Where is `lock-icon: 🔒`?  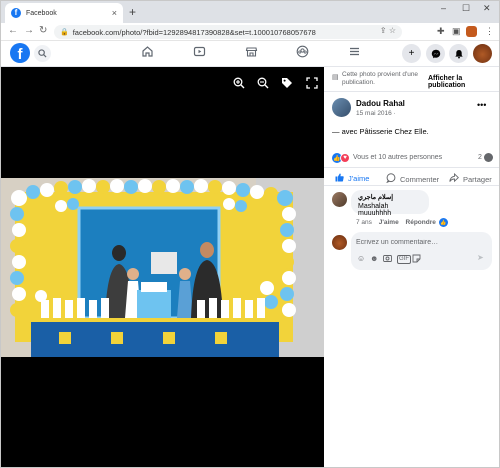 lock-icon: 🔒 is located at coordinates (64, 32).